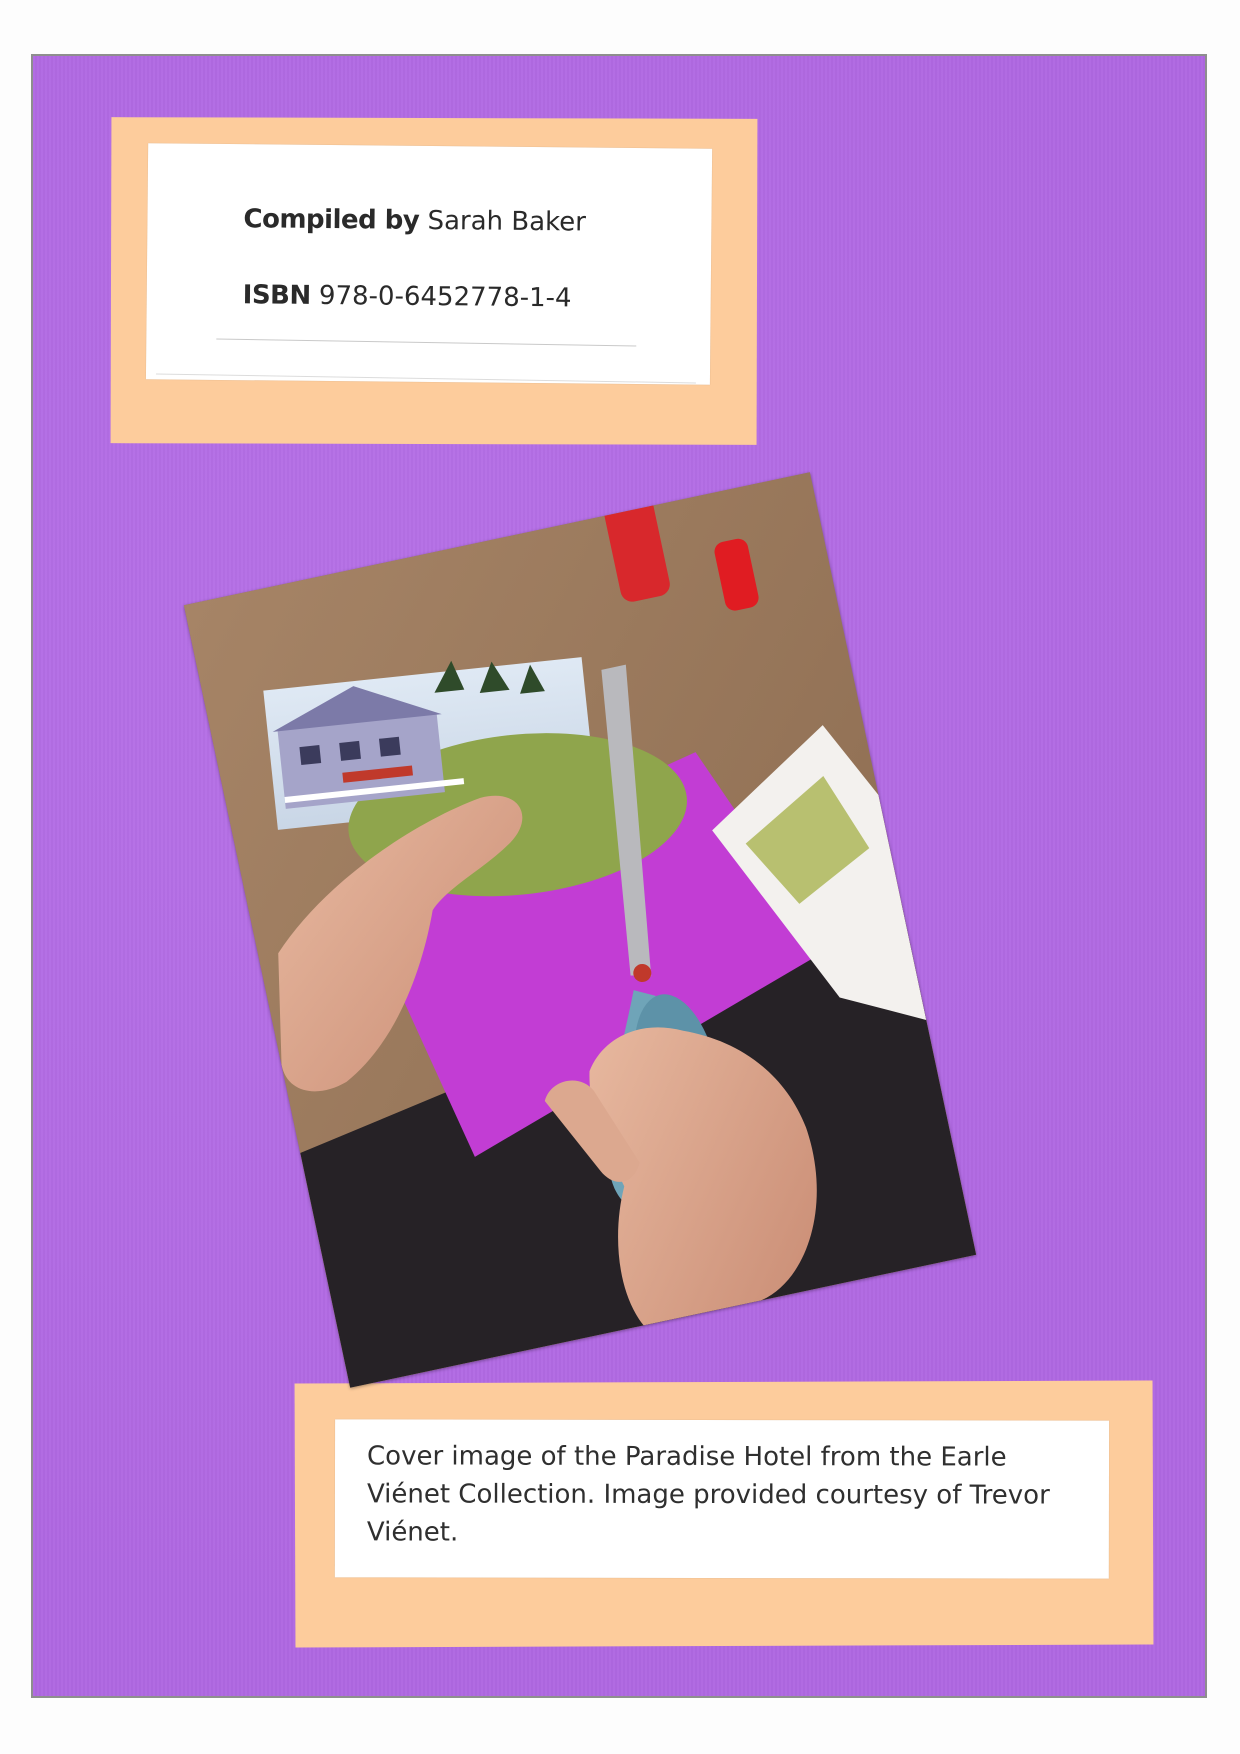 This screenshot has height=1754, width=1240. Describe the element at coordinates (276, 295) in the screenshot. I see `isbn-label: ISBN` at that location.